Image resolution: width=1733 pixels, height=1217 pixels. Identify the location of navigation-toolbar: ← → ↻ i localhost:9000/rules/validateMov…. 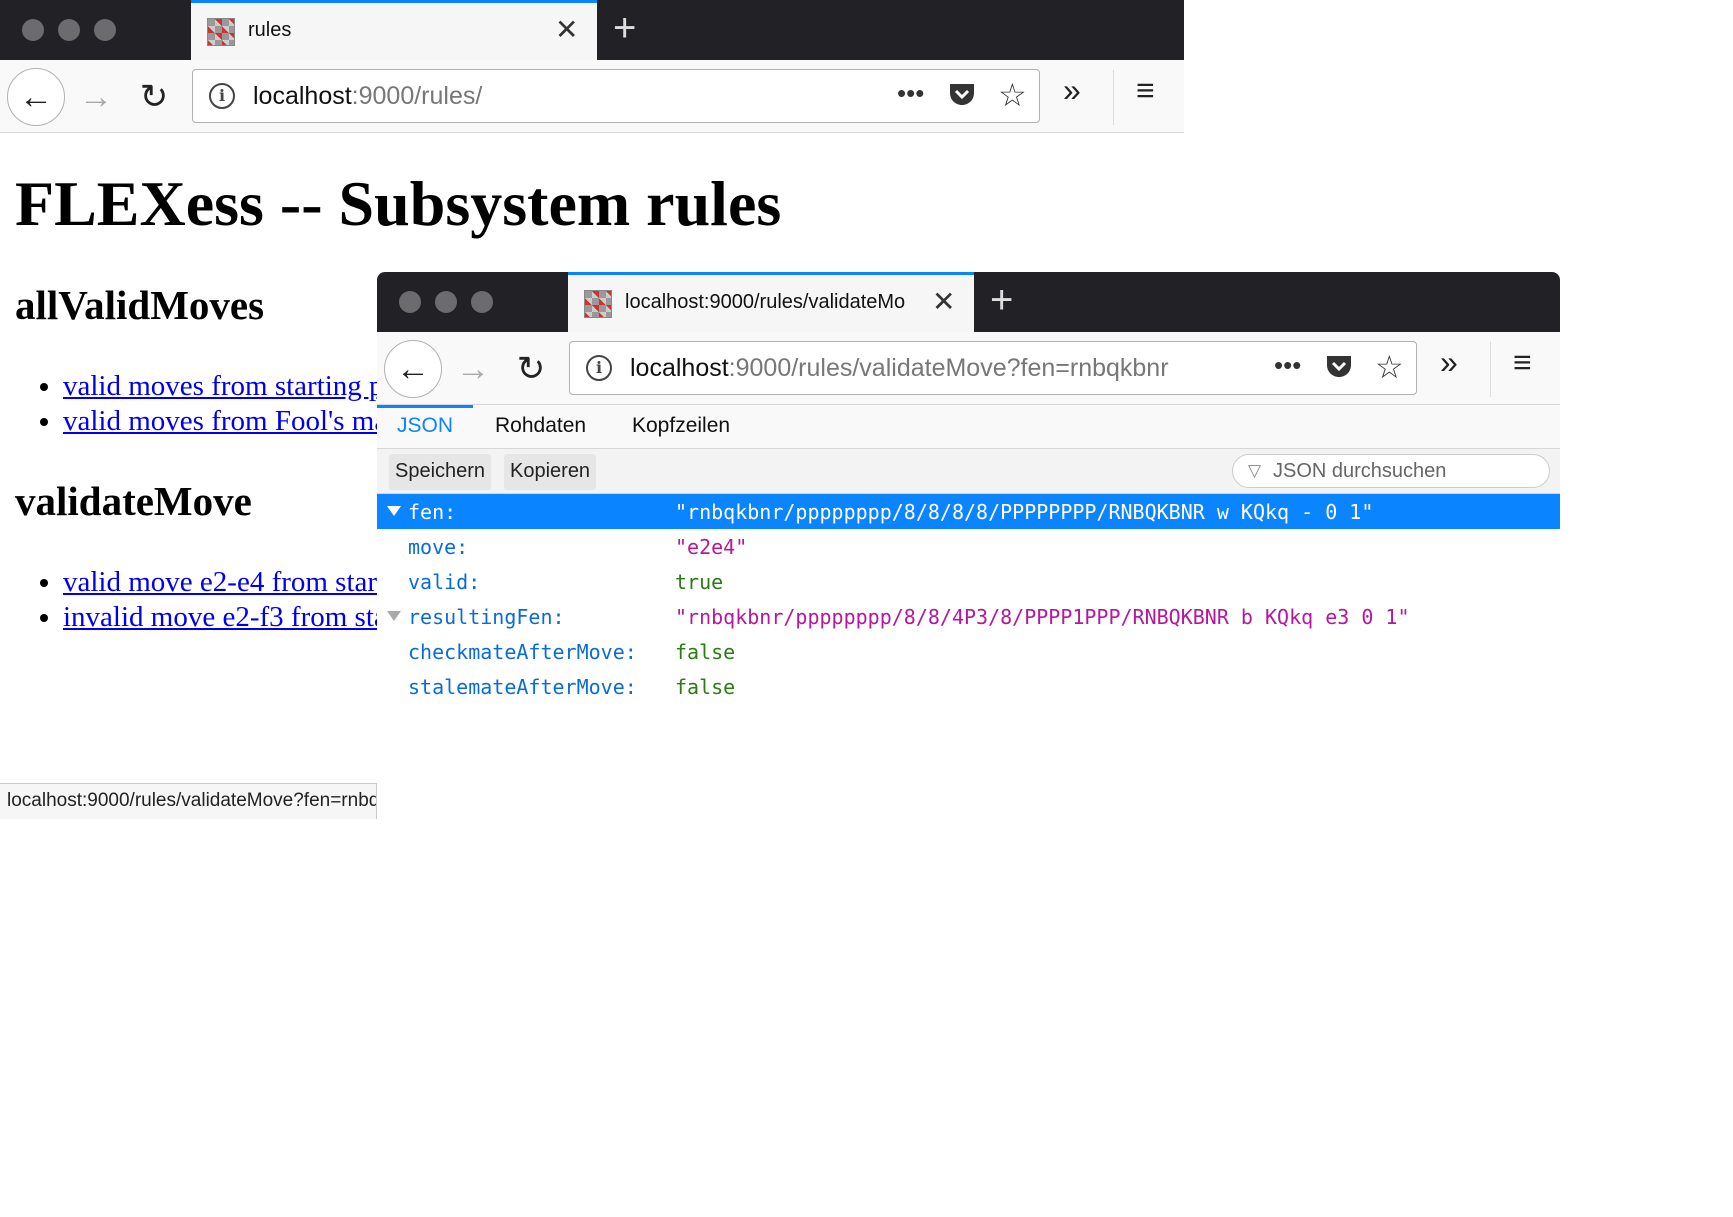
(968, 368).